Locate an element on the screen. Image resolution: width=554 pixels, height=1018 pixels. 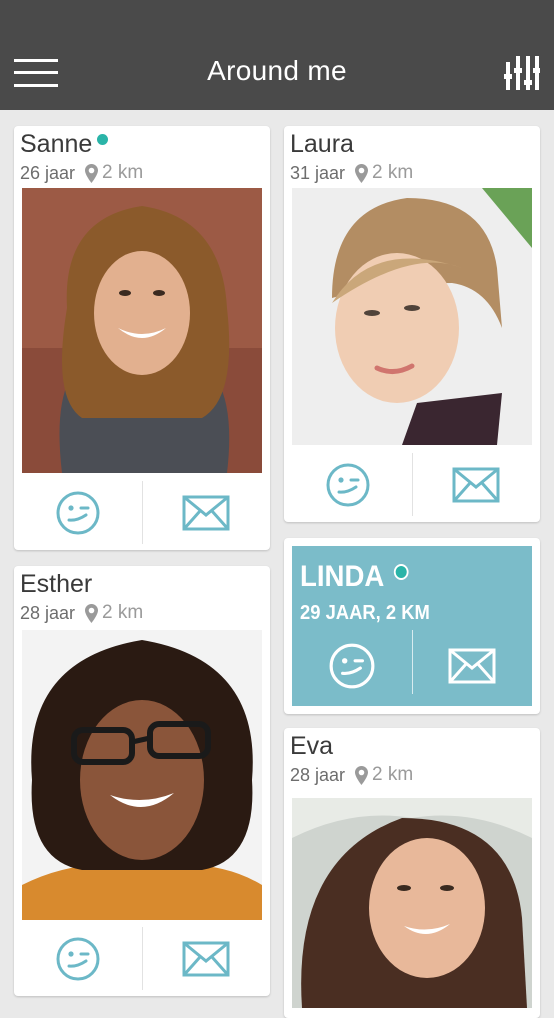
profile-name-text: Eva is located at coordinates (312, 746).